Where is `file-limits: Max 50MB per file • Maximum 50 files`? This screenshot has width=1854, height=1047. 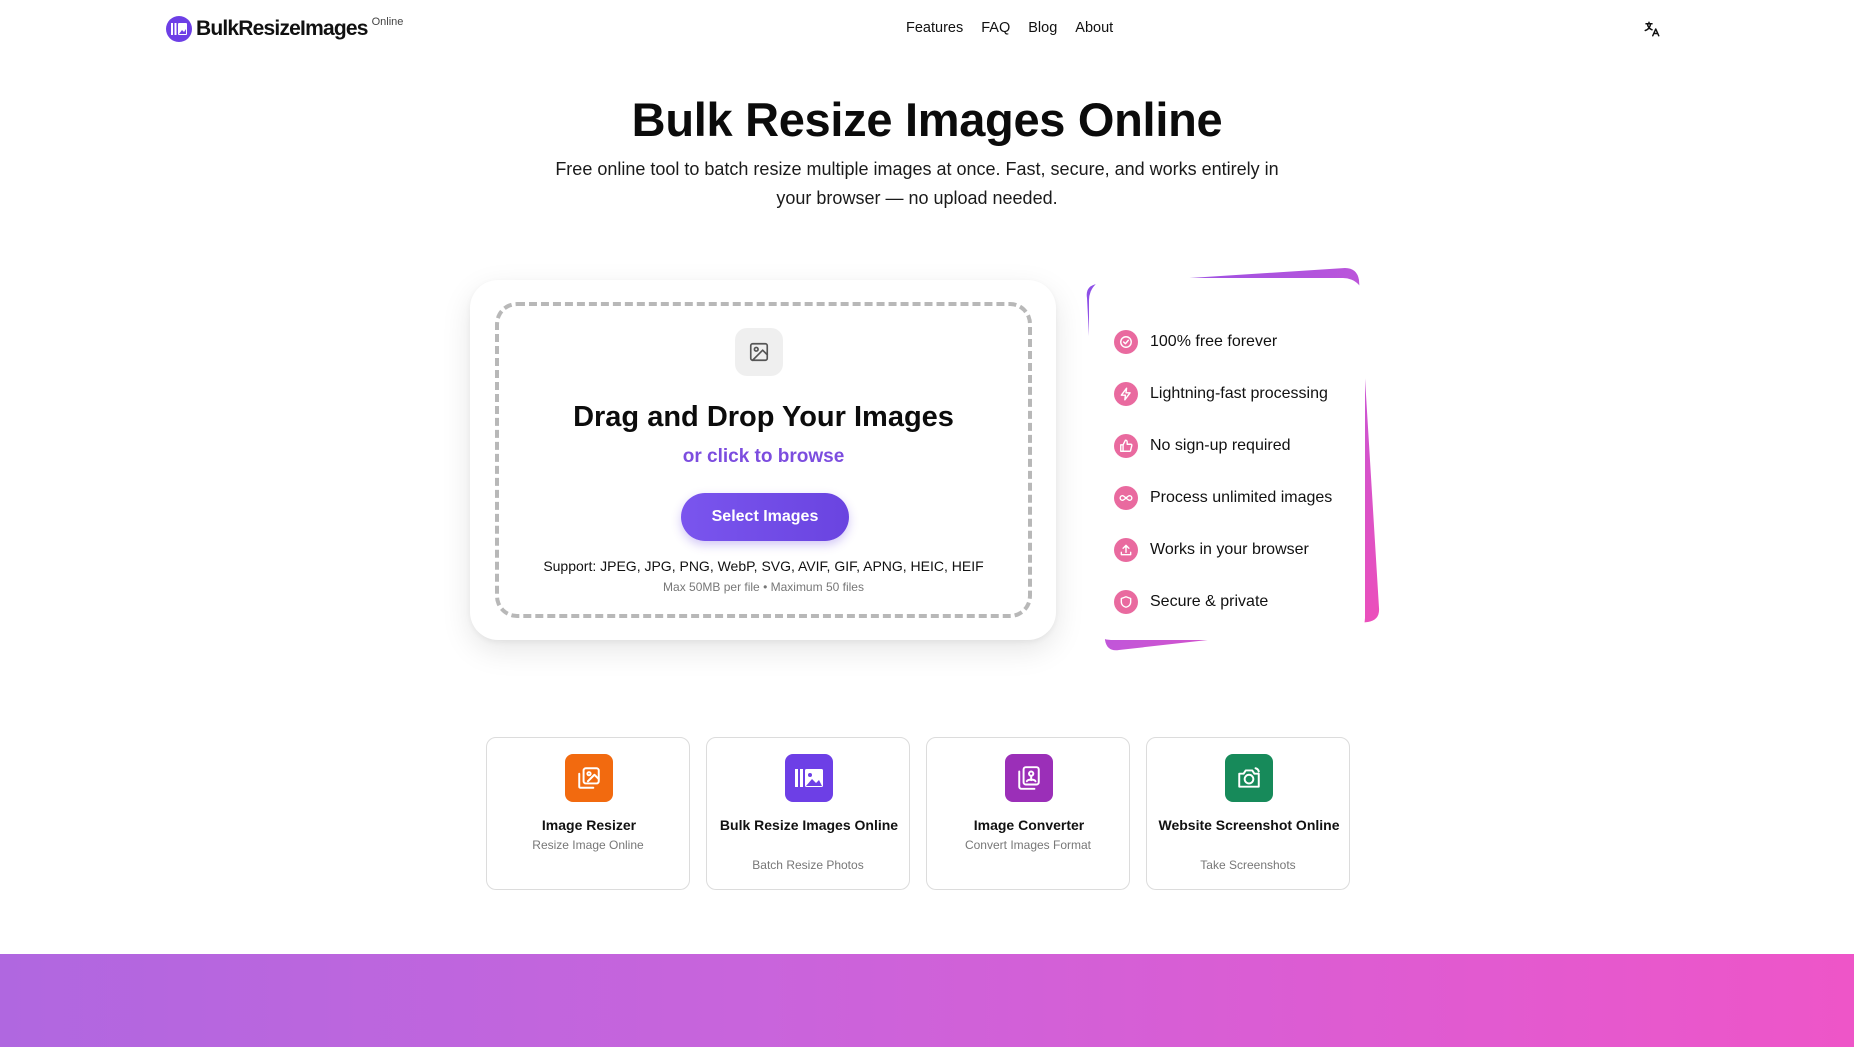
file-limits: Max 50MB per file • Maximum 50 files is located at coordinates (763, 587).